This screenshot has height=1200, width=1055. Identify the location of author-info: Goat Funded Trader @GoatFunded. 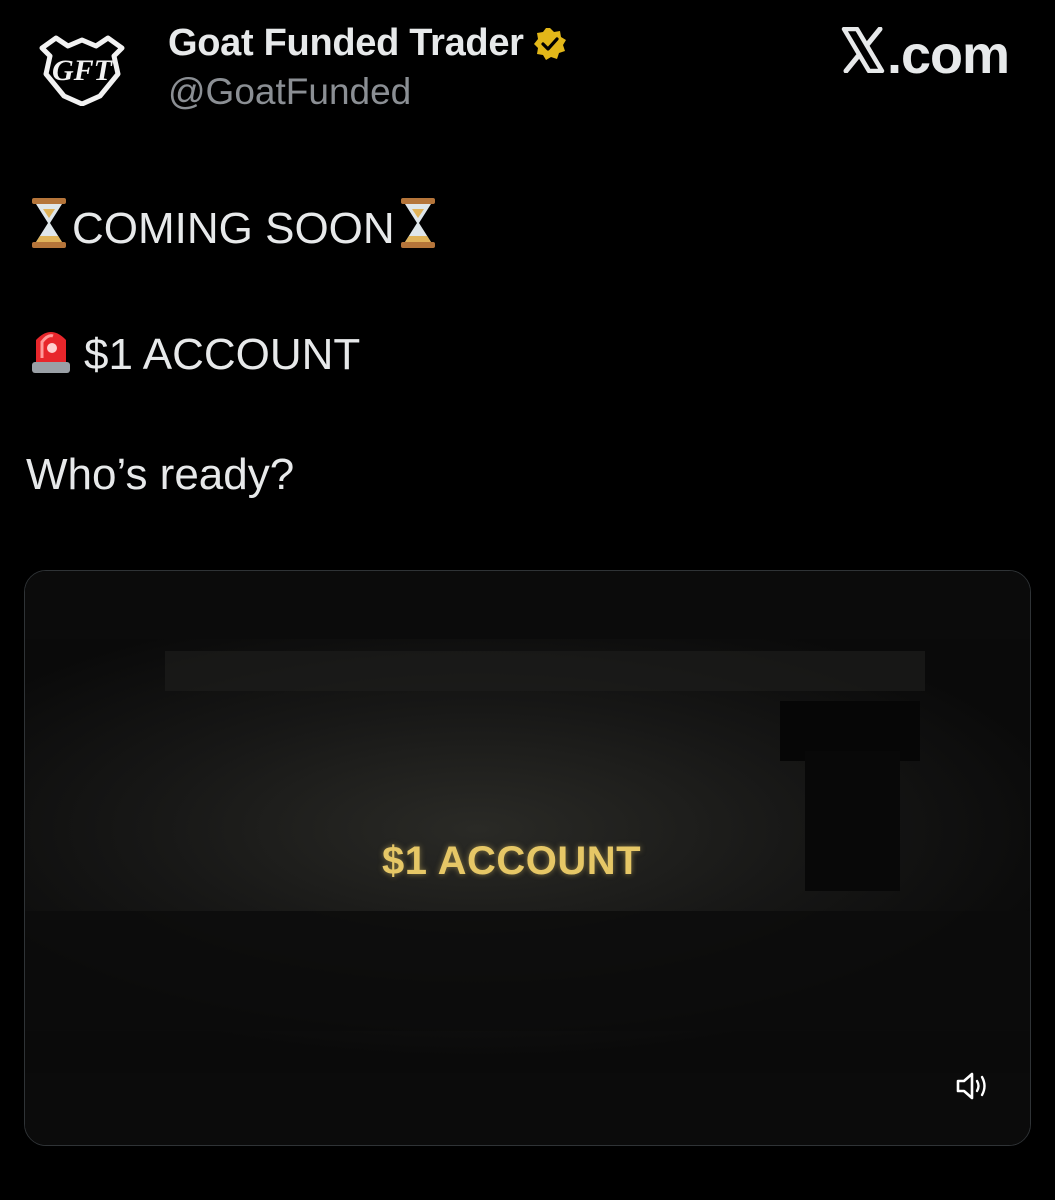
(368, 67).